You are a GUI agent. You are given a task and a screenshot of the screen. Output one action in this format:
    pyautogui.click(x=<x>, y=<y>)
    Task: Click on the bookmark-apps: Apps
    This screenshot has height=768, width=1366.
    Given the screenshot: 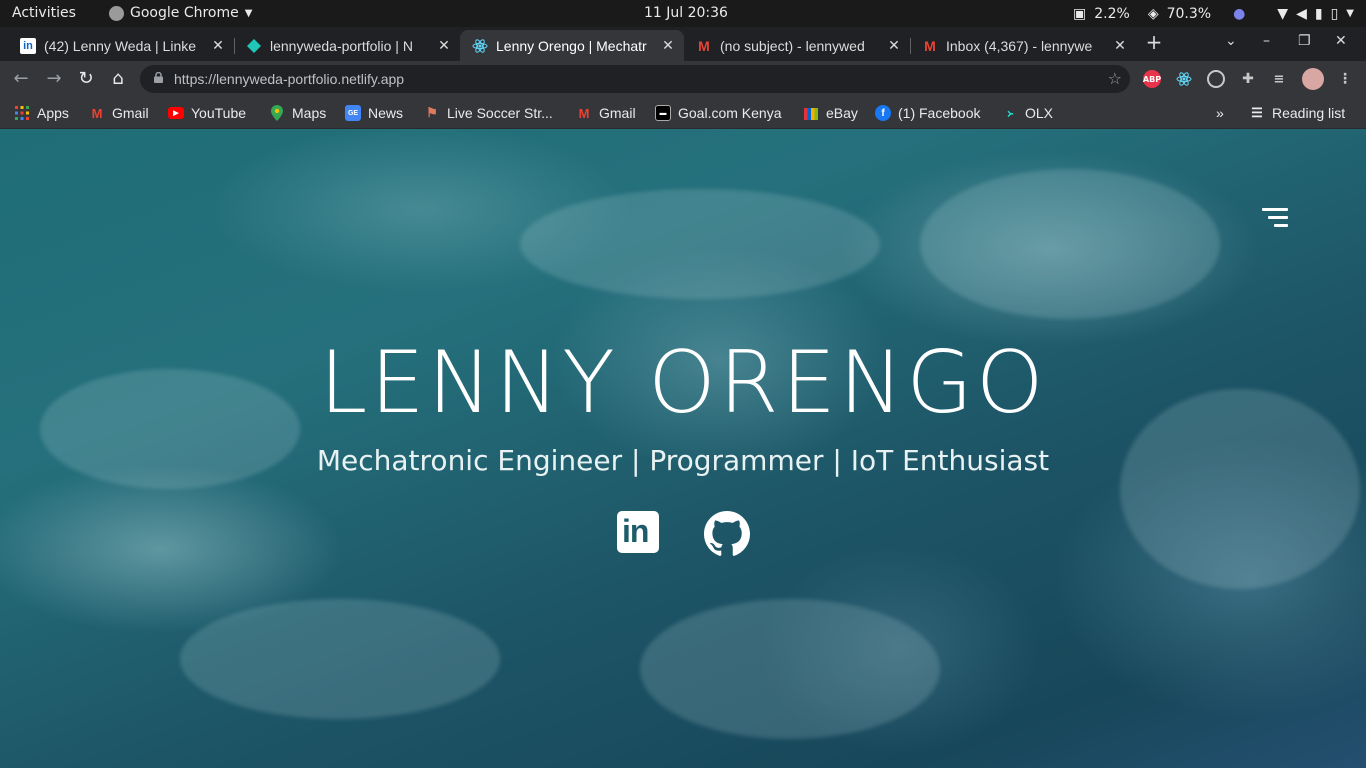 What is the action you would take?
    pyautogui.click(x=41, y=113)
    